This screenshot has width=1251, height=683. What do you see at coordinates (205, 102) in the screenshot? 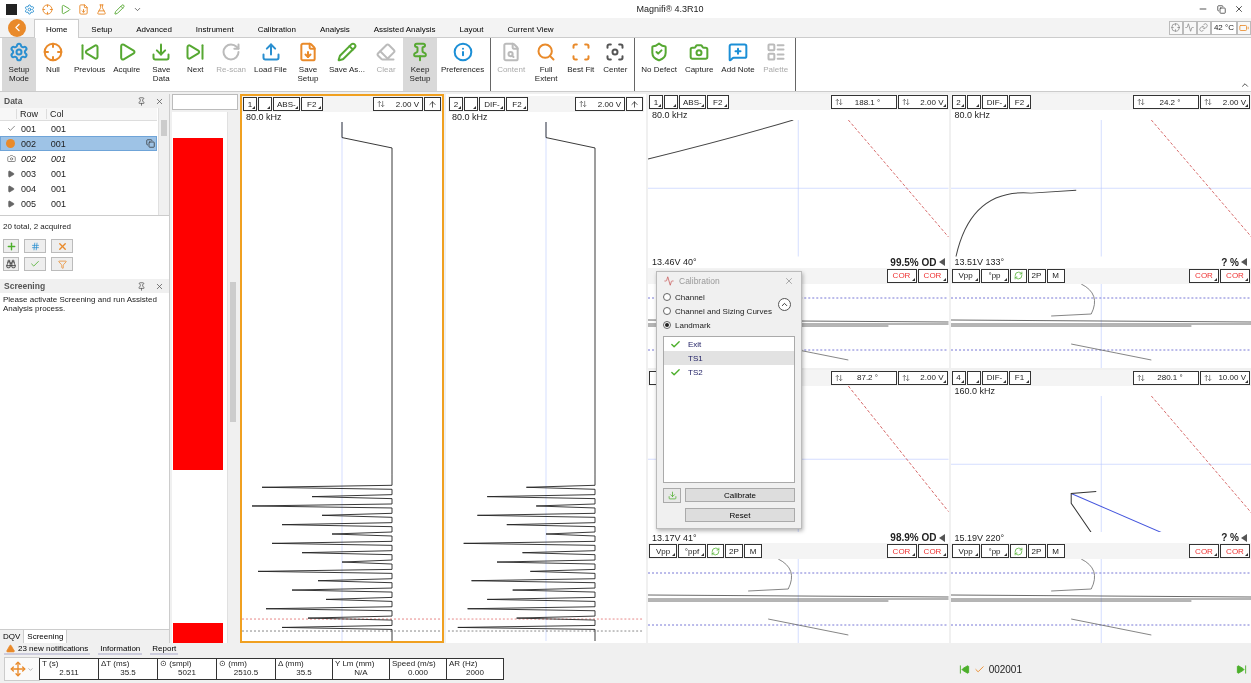
I see `input-field` at bounding box center [205, 102].